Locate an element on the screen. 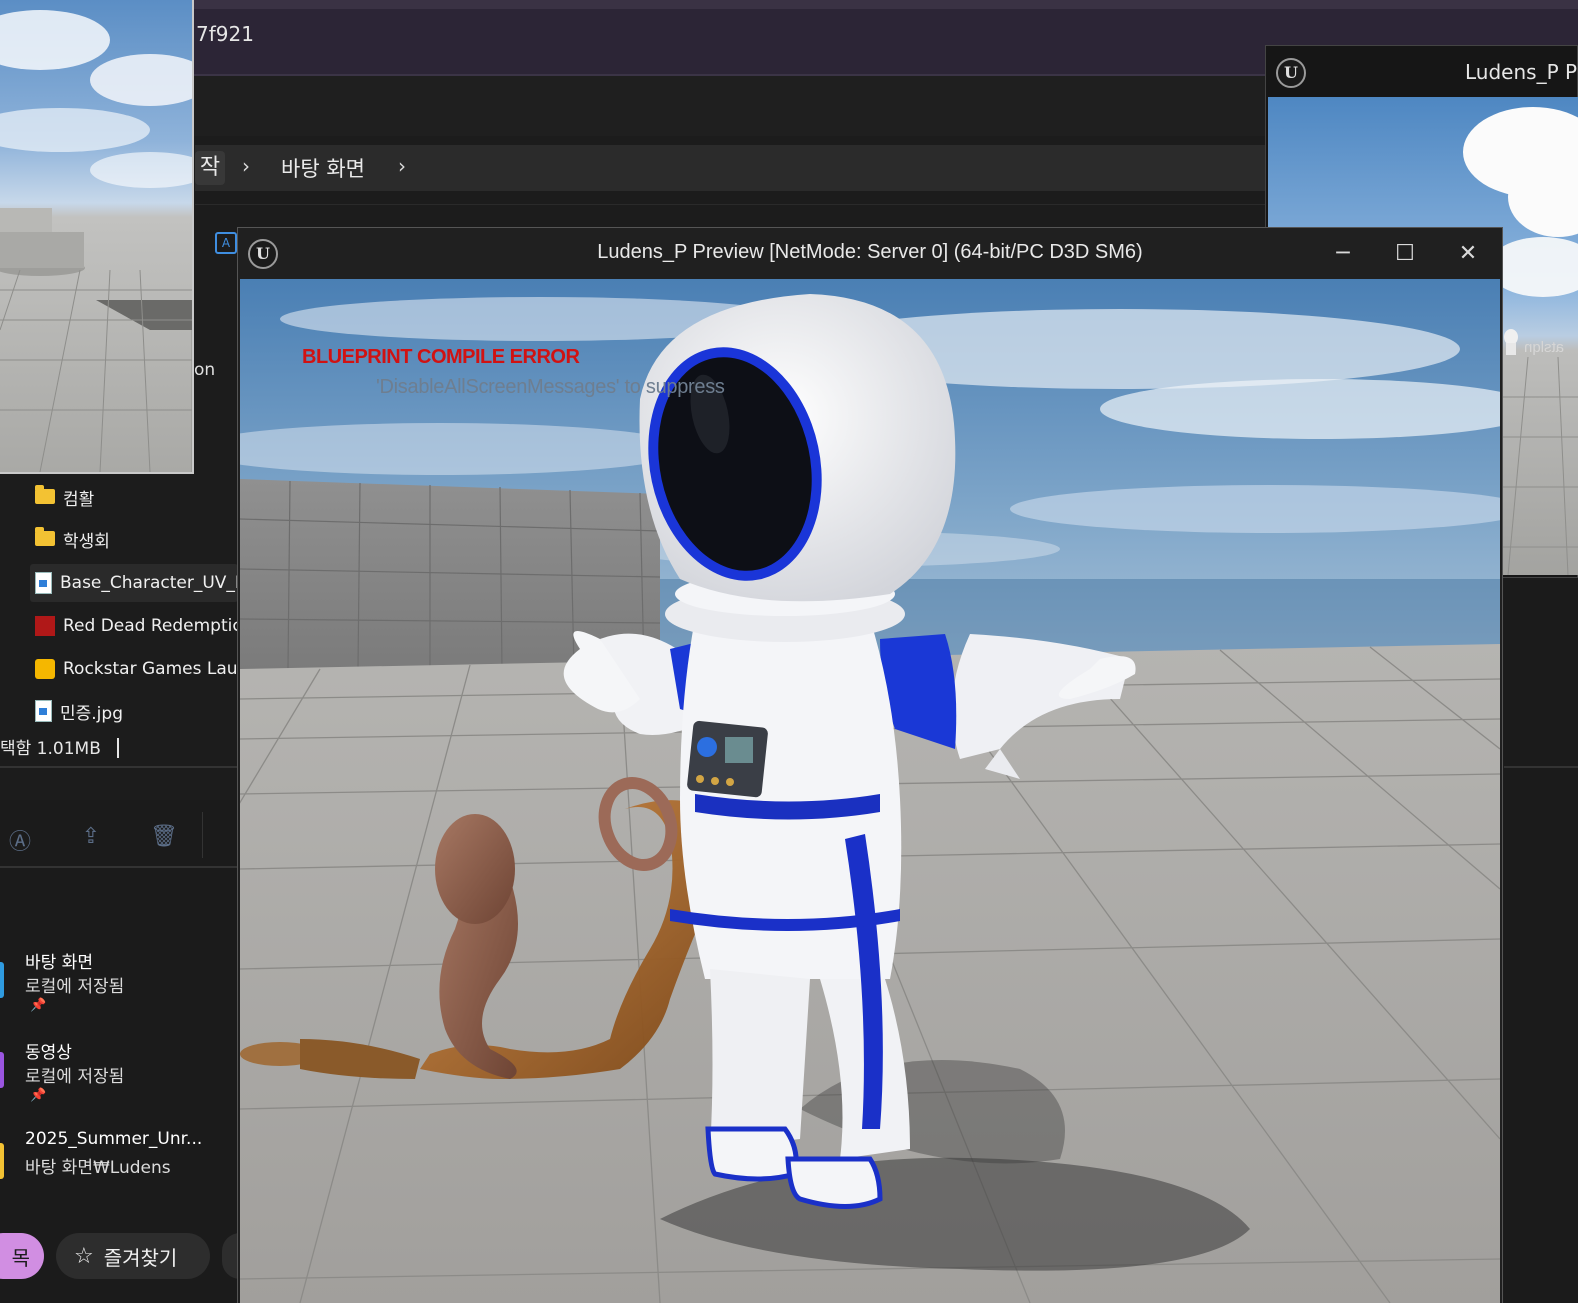 This screenshot has height=1303, width=1578. explorer-tab-title: 7f921 is located at coordinates (225, 34).